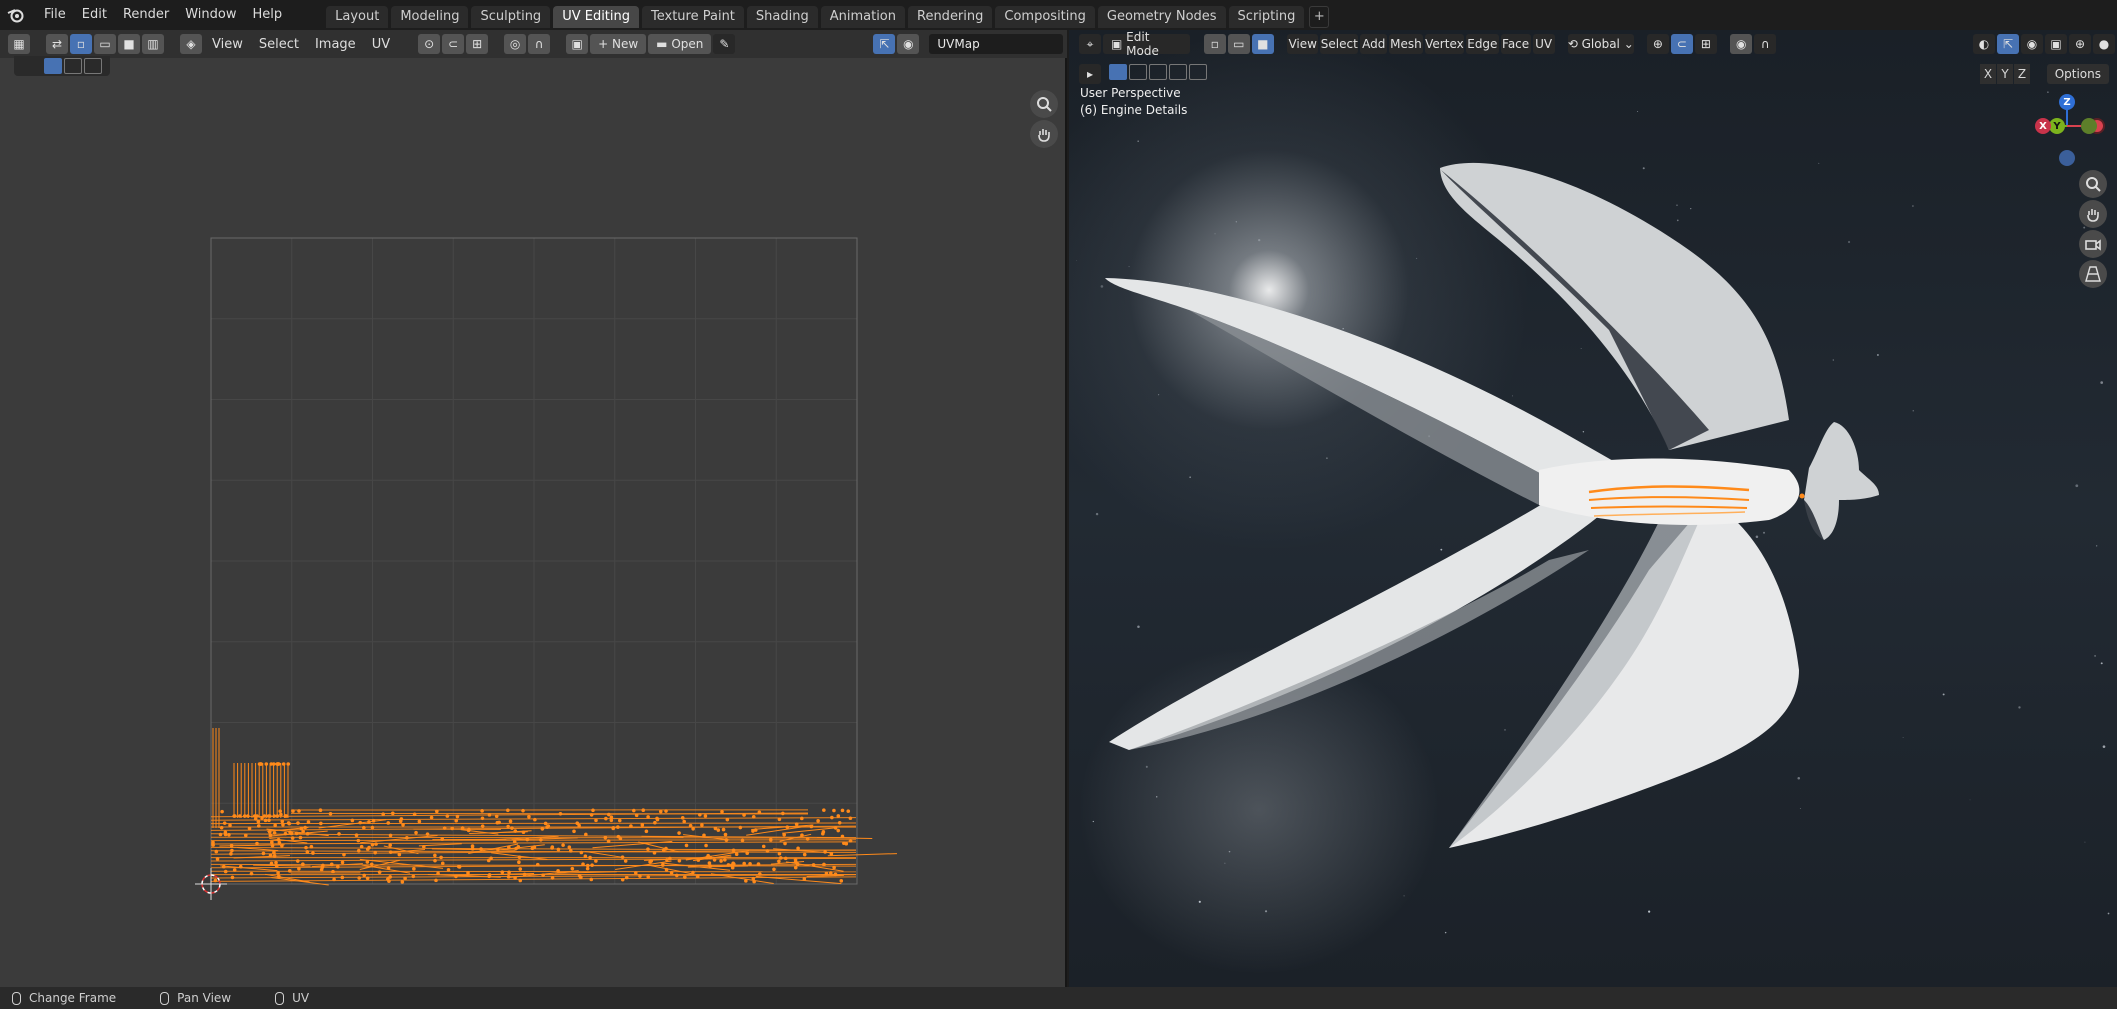 The image size is (2117, 1009). Describe the element at coordinates (429, 44) in the screenshot. I see `pivot-icon: ⊙` at that location.